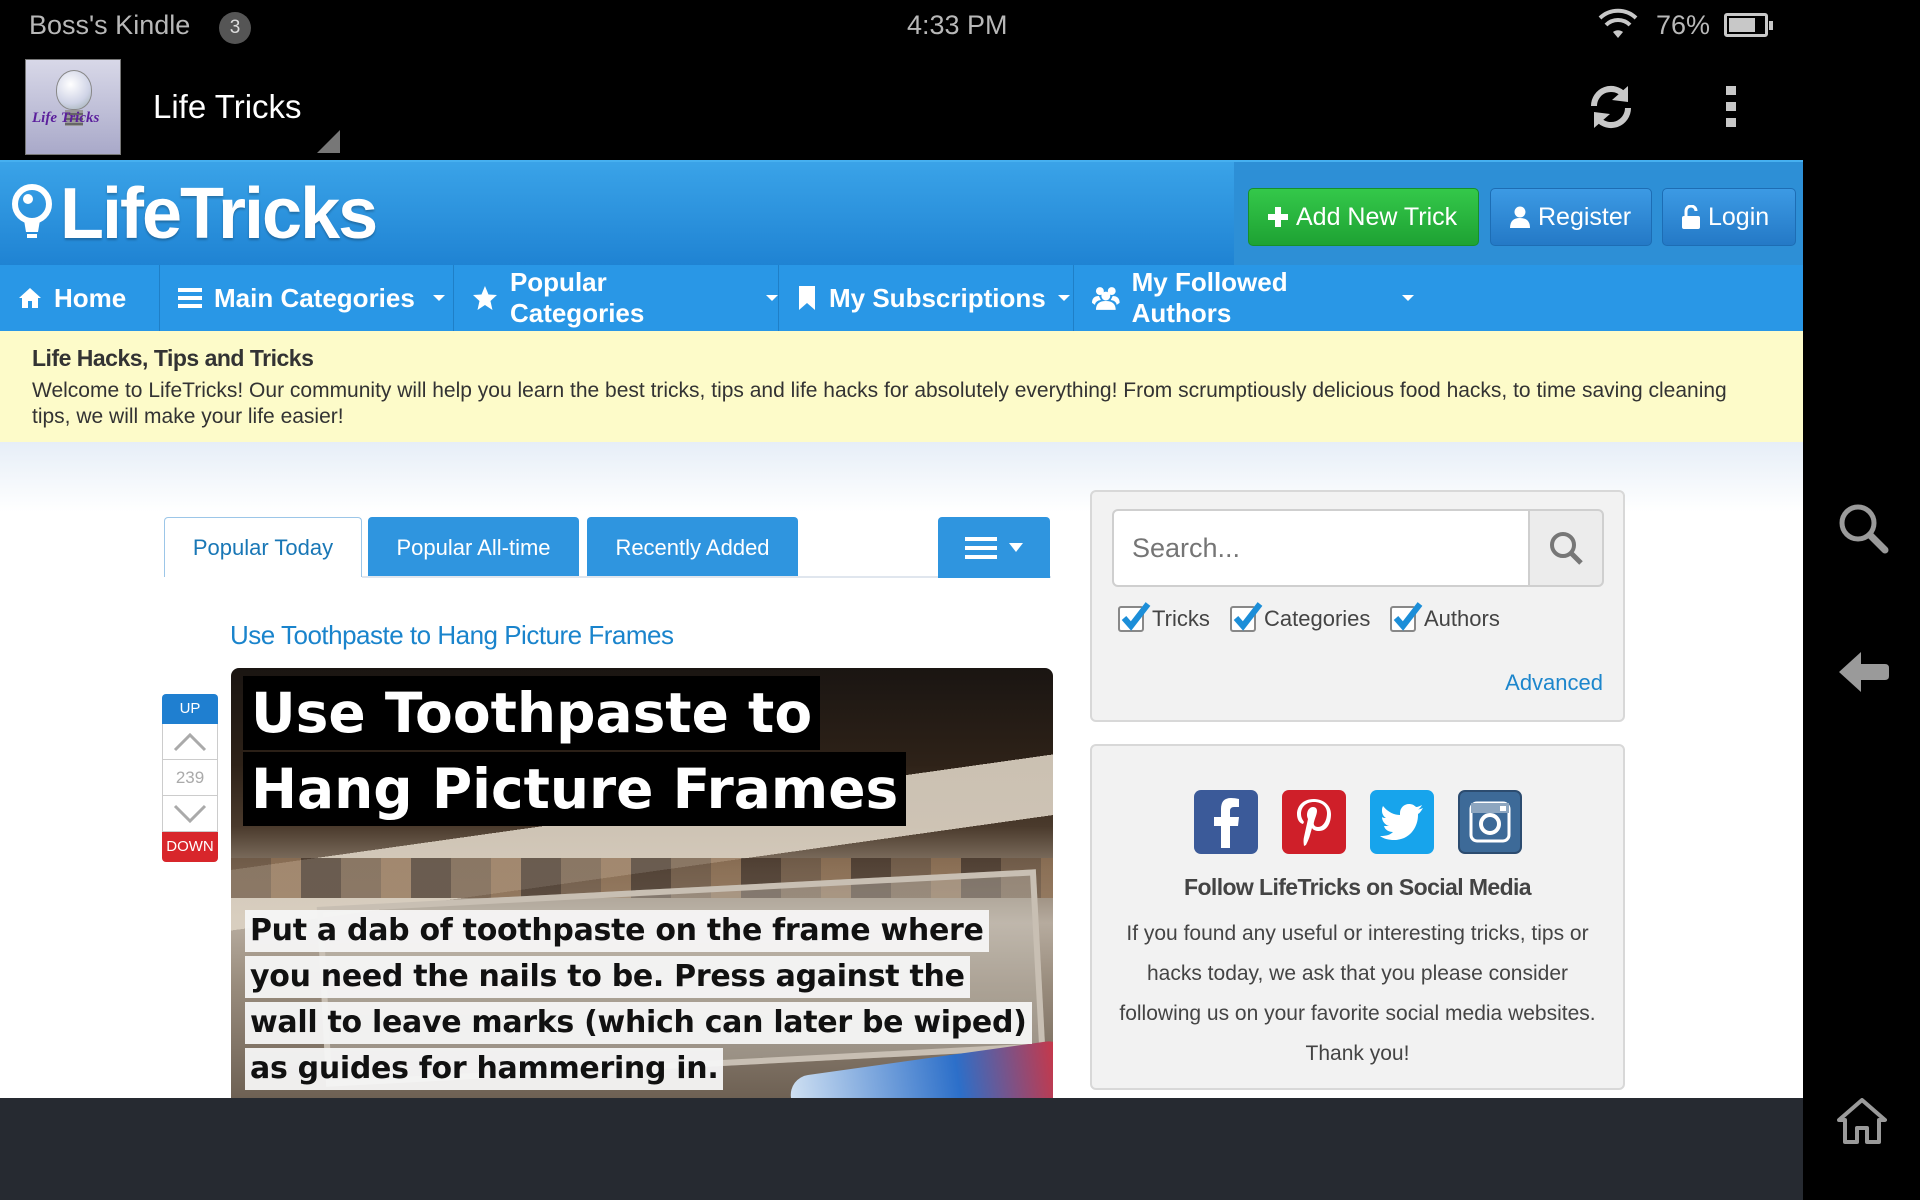  I want to click on refresh-icon, so click(1611, 109).